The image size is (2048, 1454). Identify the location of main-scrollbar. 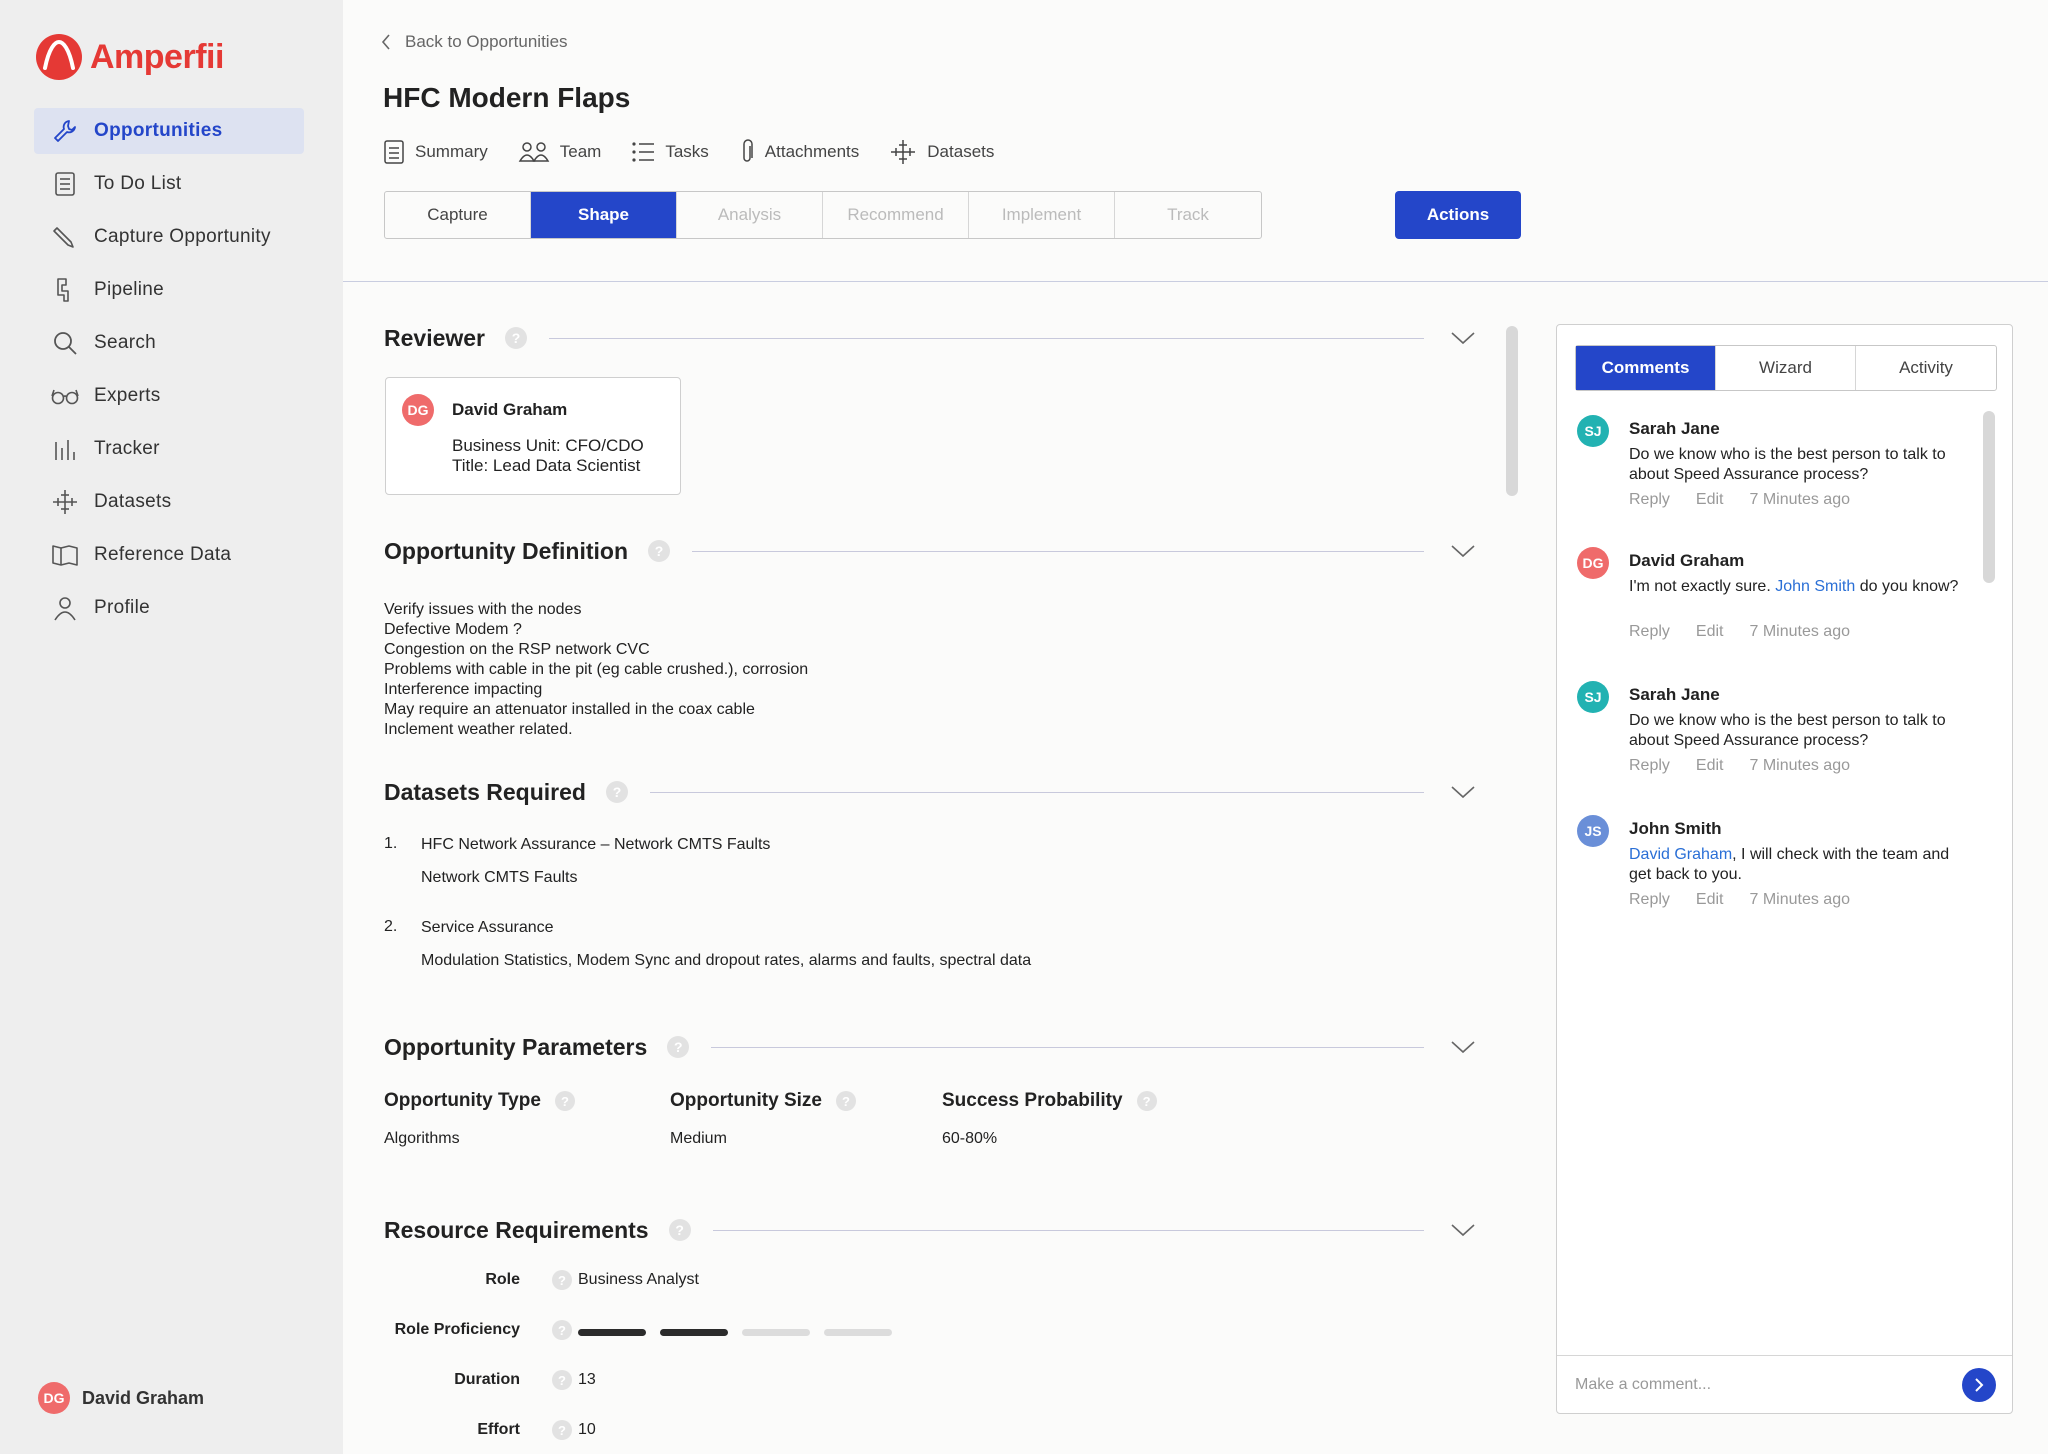
(1512, 411).